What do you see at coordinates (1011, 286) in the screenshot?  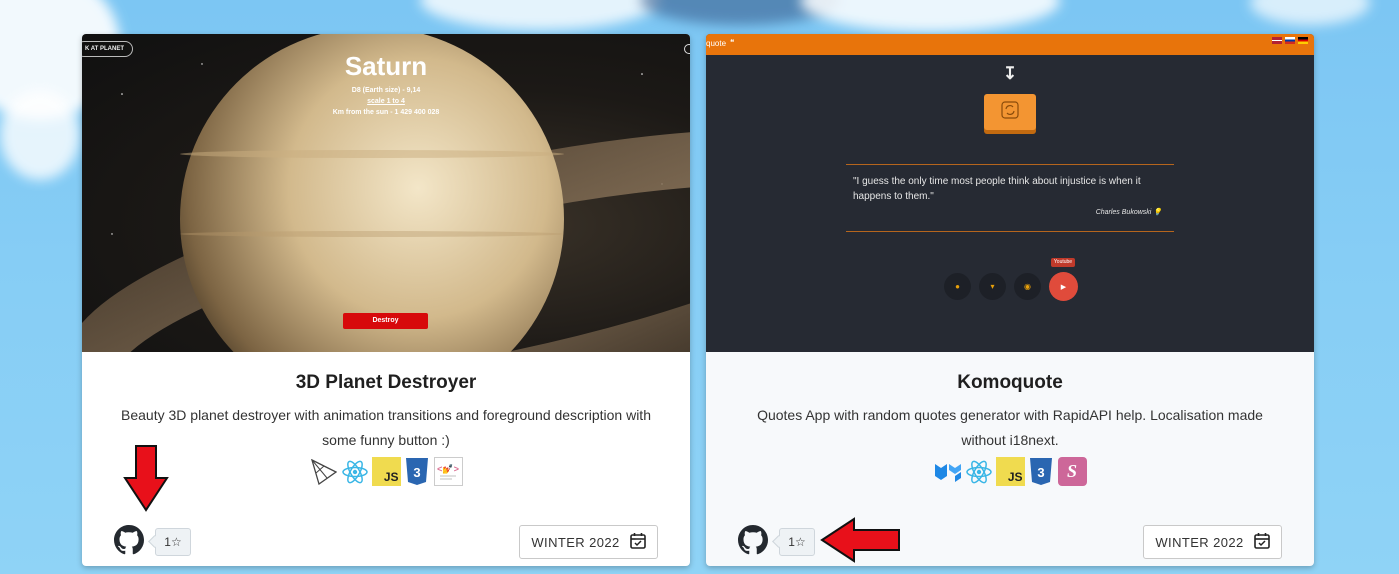 I see `social-buttons: ● ▾ ◉ ▶` at bounding box center [1011, 286].